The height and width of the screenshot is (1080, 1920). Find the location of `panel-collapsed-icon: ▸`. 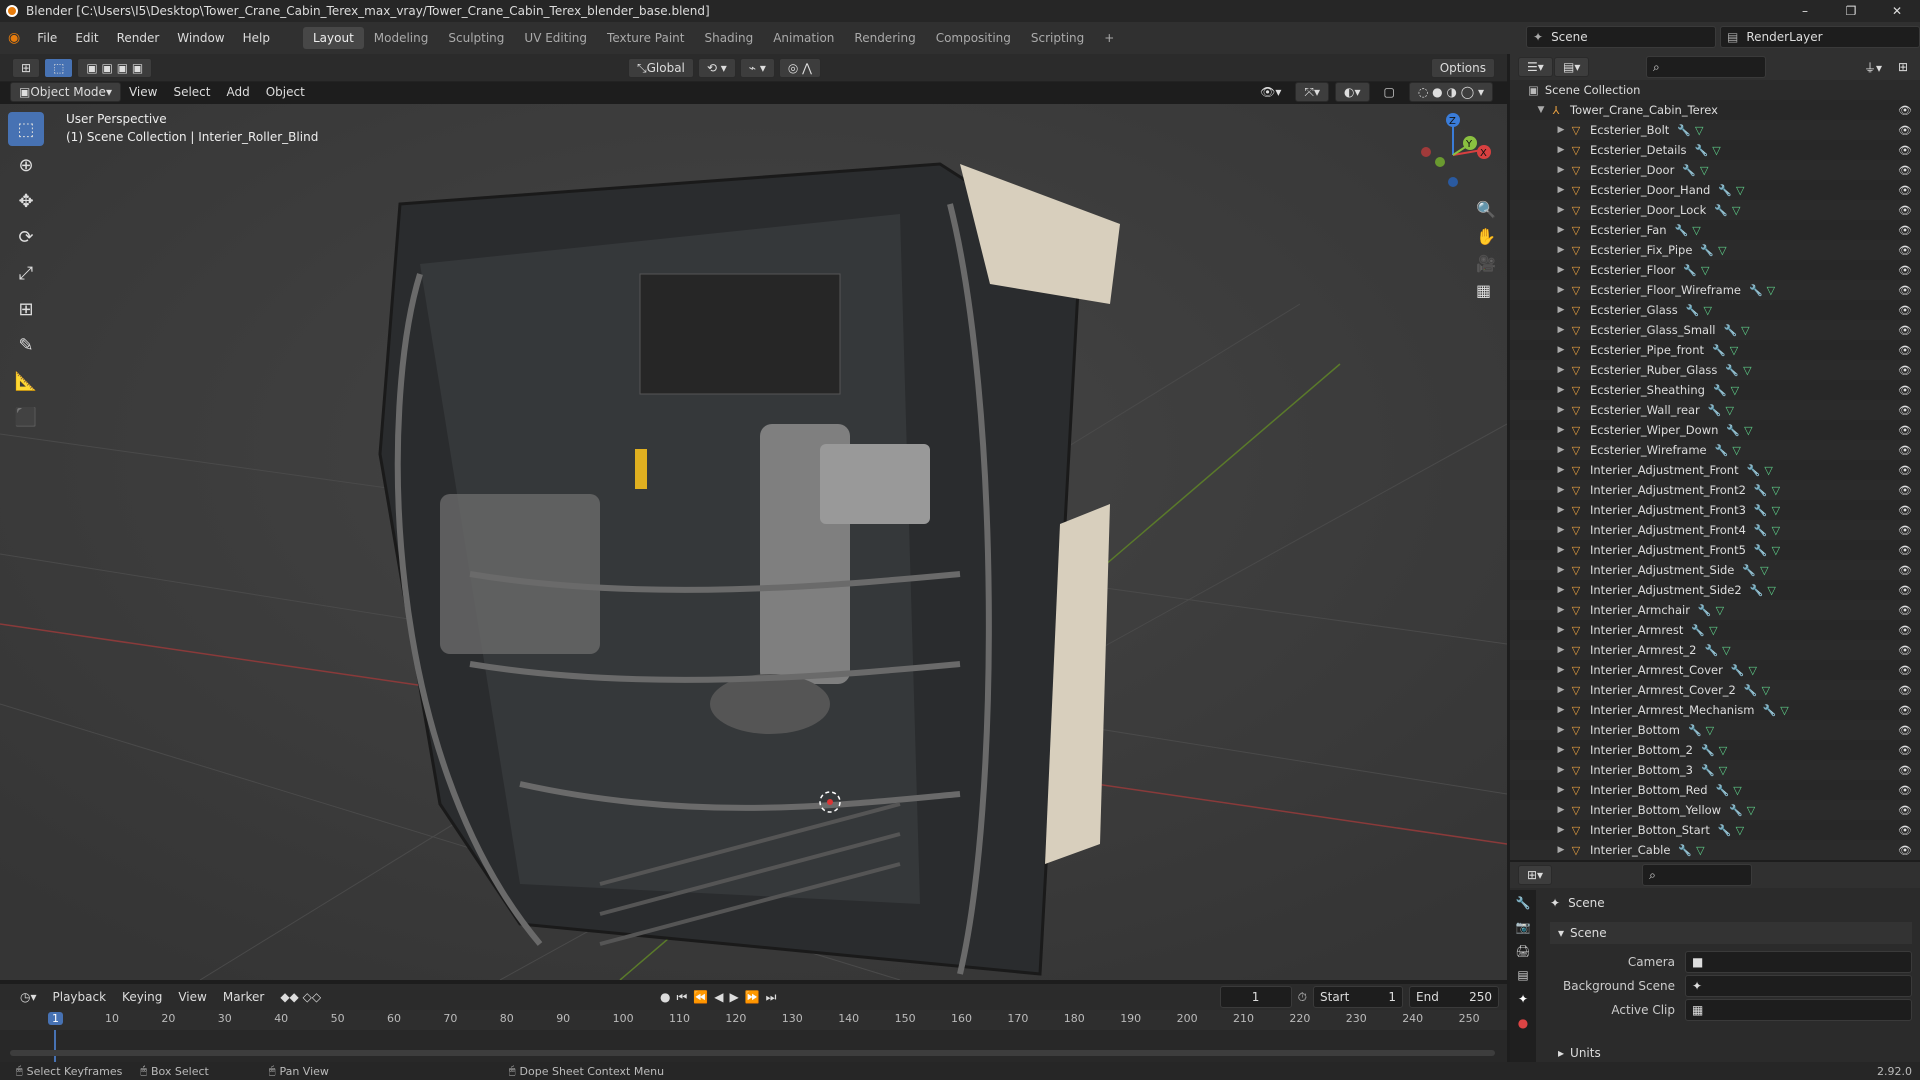

panel-collapsed-icon: ▸ is located at coordinates (1561, 1053).